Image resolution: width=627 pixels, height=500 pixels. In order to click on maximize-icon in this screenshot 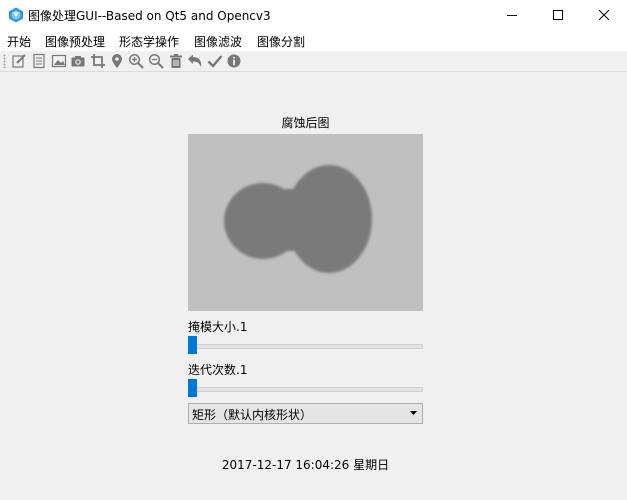, I will do `click(558, 15)`.